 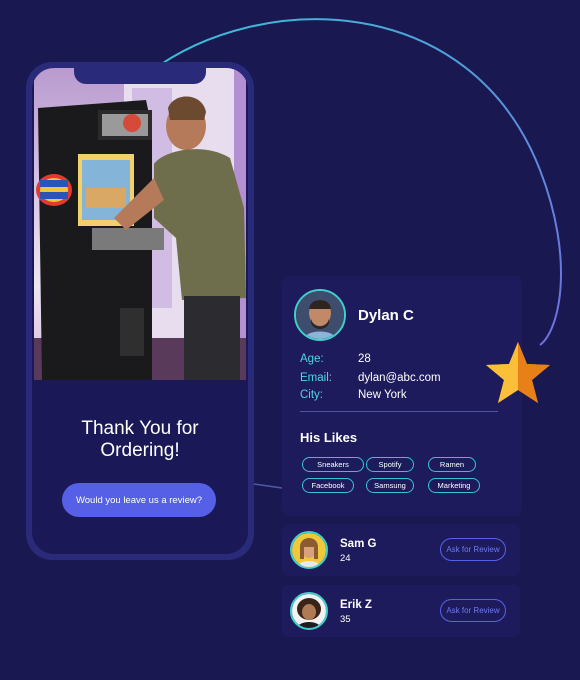 What do you see at coordinates (345, 619) in the screenshot?
I see `reviewer-age: 35` at bounding box center [345, 619].